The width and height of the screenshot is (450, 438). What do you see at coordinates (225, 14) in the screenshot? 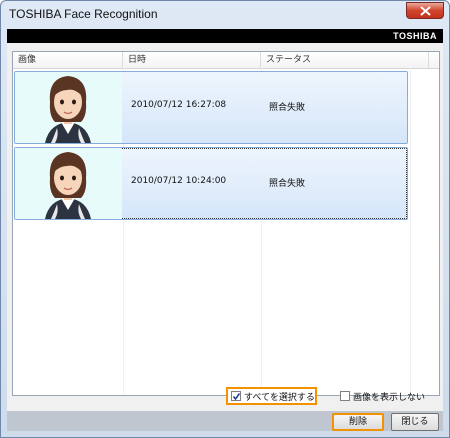
I see `title-bar: TOSHIBA Face Recognition` at bounding box center [225, 14].